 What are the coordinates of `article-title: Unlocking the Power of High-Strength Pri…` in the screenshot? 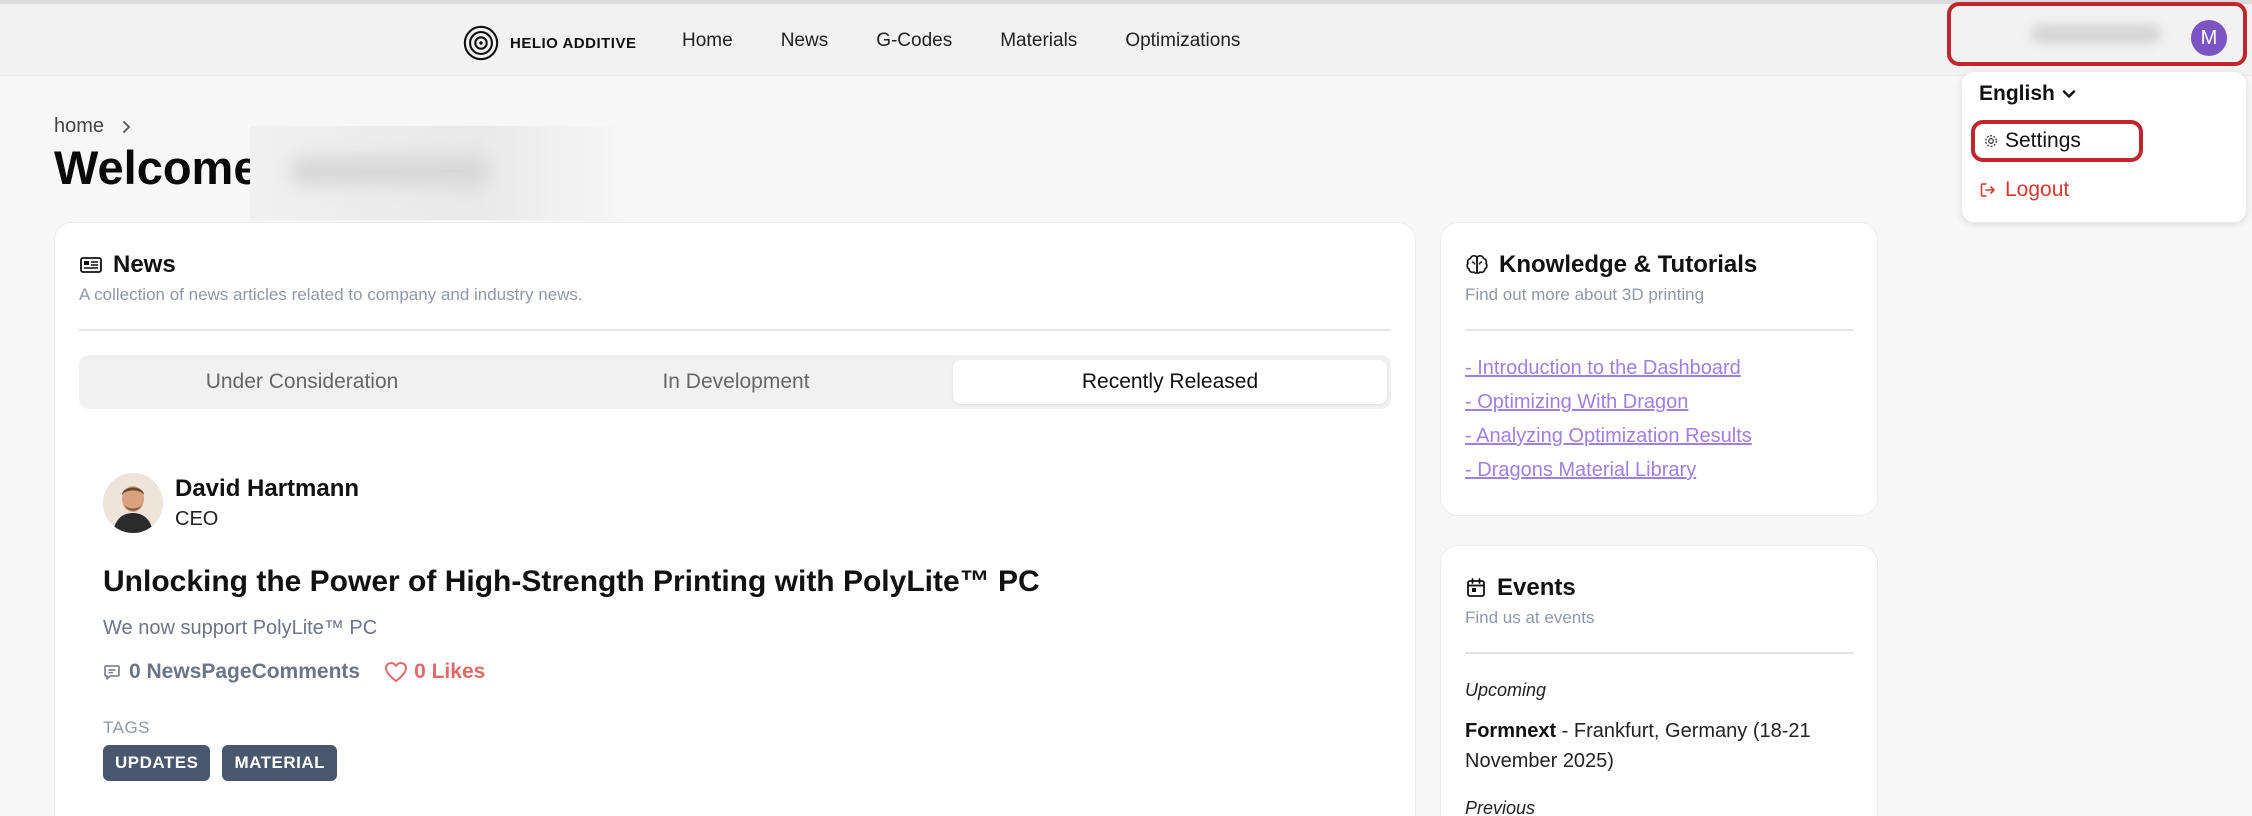 It's located at (571, 582).